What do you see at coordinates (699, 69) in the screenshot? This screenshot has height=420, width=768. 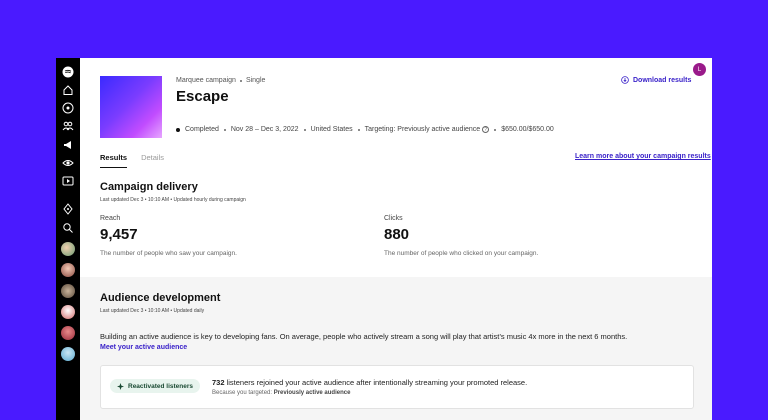 I see `user-avatar: L` at bounding box center [699, 69].